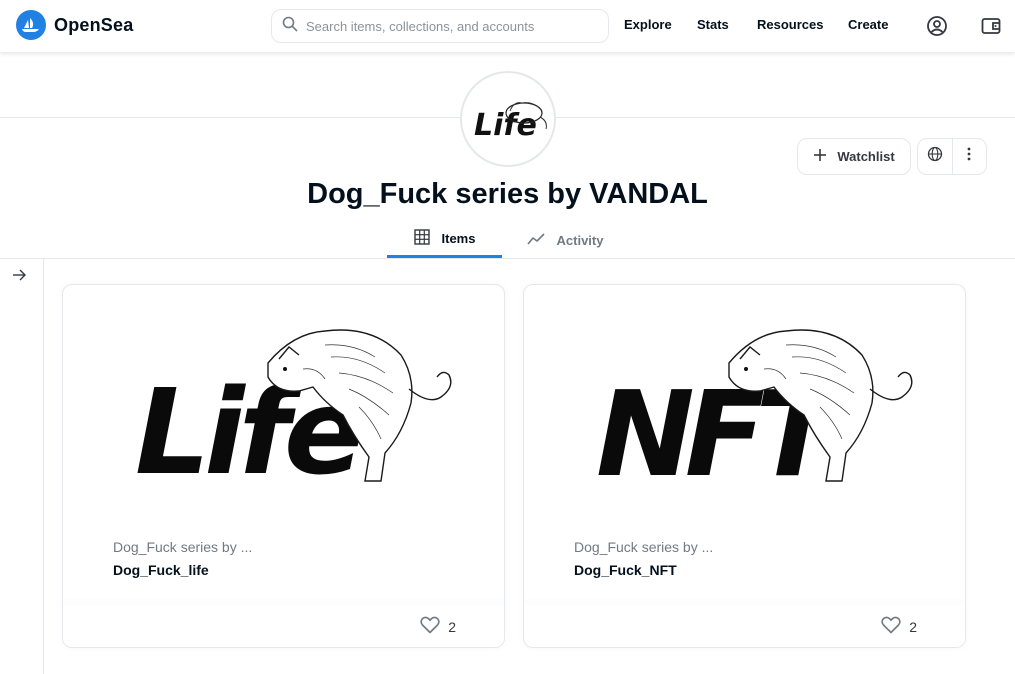 This screenshot has width=1015, height=674. I want to click on nav-link-resources: Resources, so click(790, 24).